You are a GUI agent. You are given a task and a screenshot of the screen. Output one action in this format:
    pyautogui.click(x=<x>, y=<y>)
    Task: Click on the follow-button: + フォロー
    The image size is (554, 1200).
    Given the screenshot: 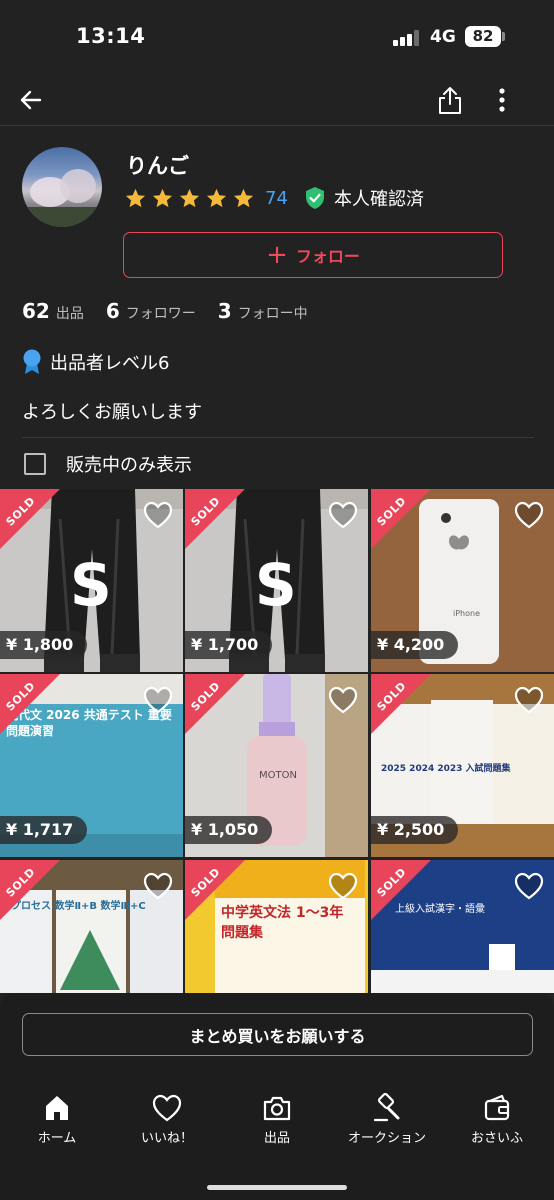 What is the action you would take?
    pyautogui.click(x=313, y=255)
    